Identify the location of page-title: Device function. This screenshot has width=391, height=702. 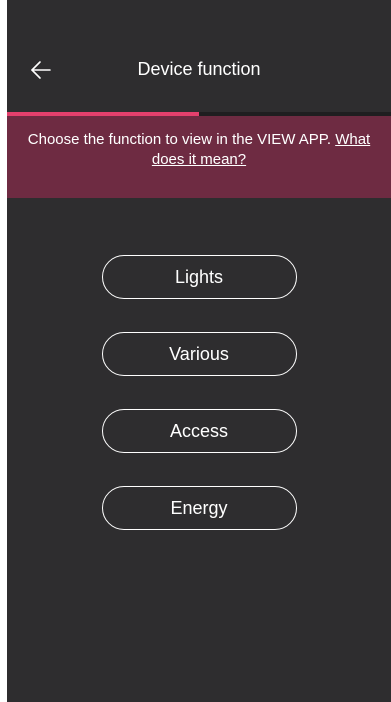
(199, 69).